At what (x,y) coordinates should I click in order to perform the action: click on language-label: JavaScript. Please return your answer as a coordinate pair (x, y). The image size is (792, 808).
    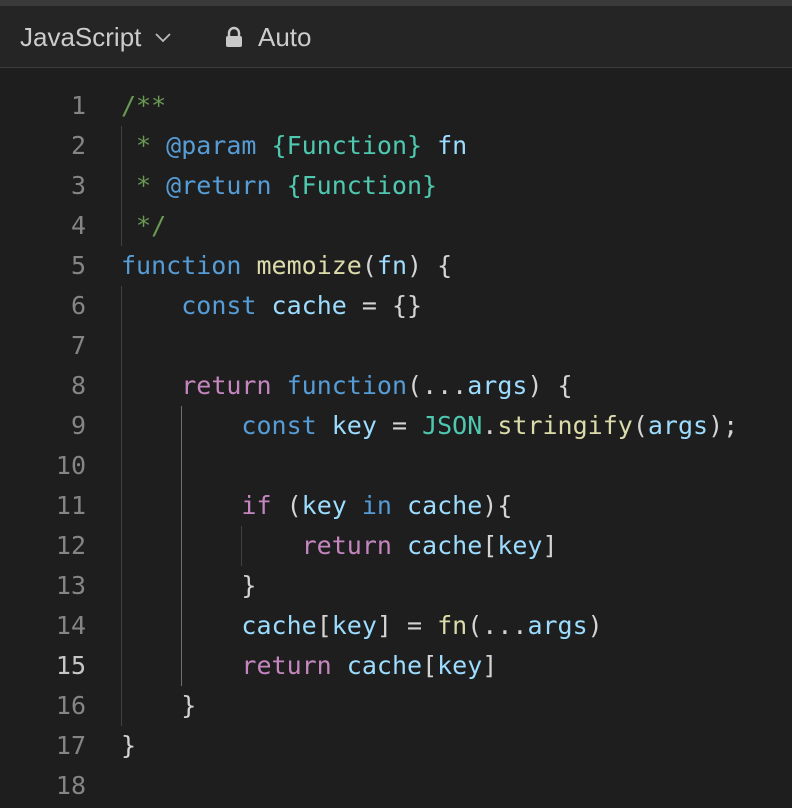
    Looking at the image, I should click on (81, 36).